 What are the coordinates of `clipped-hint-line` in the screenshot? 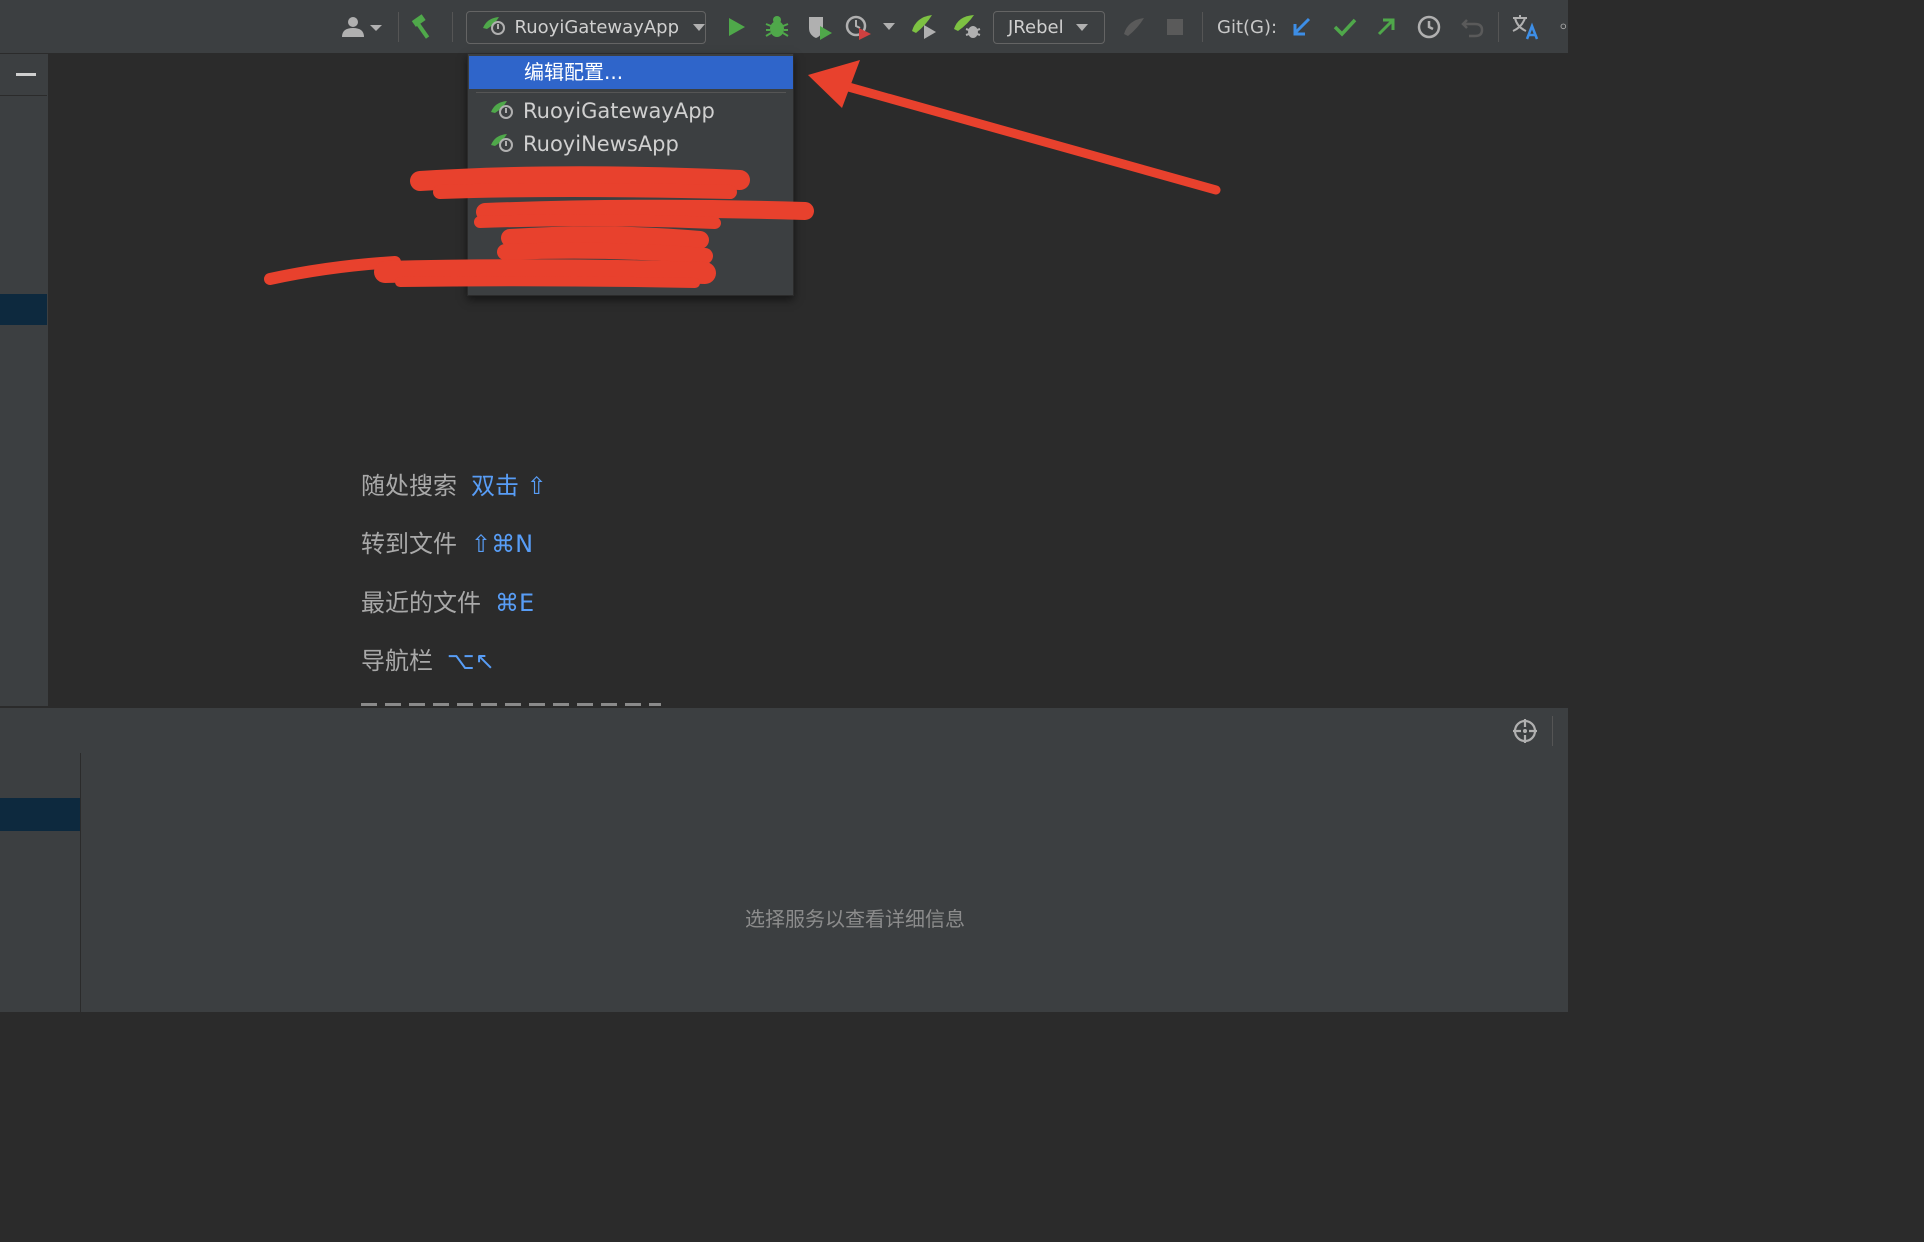 It's located at (511, 702).